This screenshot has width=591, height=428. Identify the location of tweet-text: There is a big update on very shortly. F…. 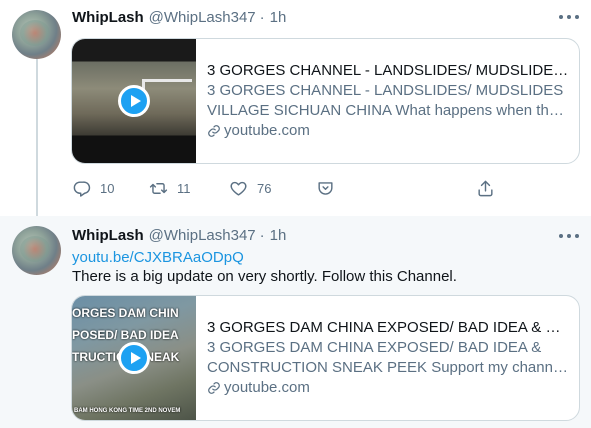
(264, 276).